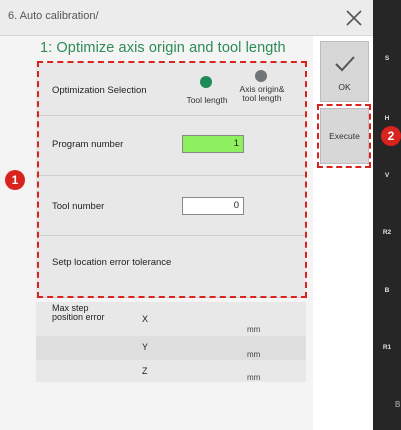 Image resolution: width=401 pixels, height=430 pixels. What do you see at coordinates (387, 58) in the screenshot?
I see `strip-label-s: S` at bounding box center [387, 58].